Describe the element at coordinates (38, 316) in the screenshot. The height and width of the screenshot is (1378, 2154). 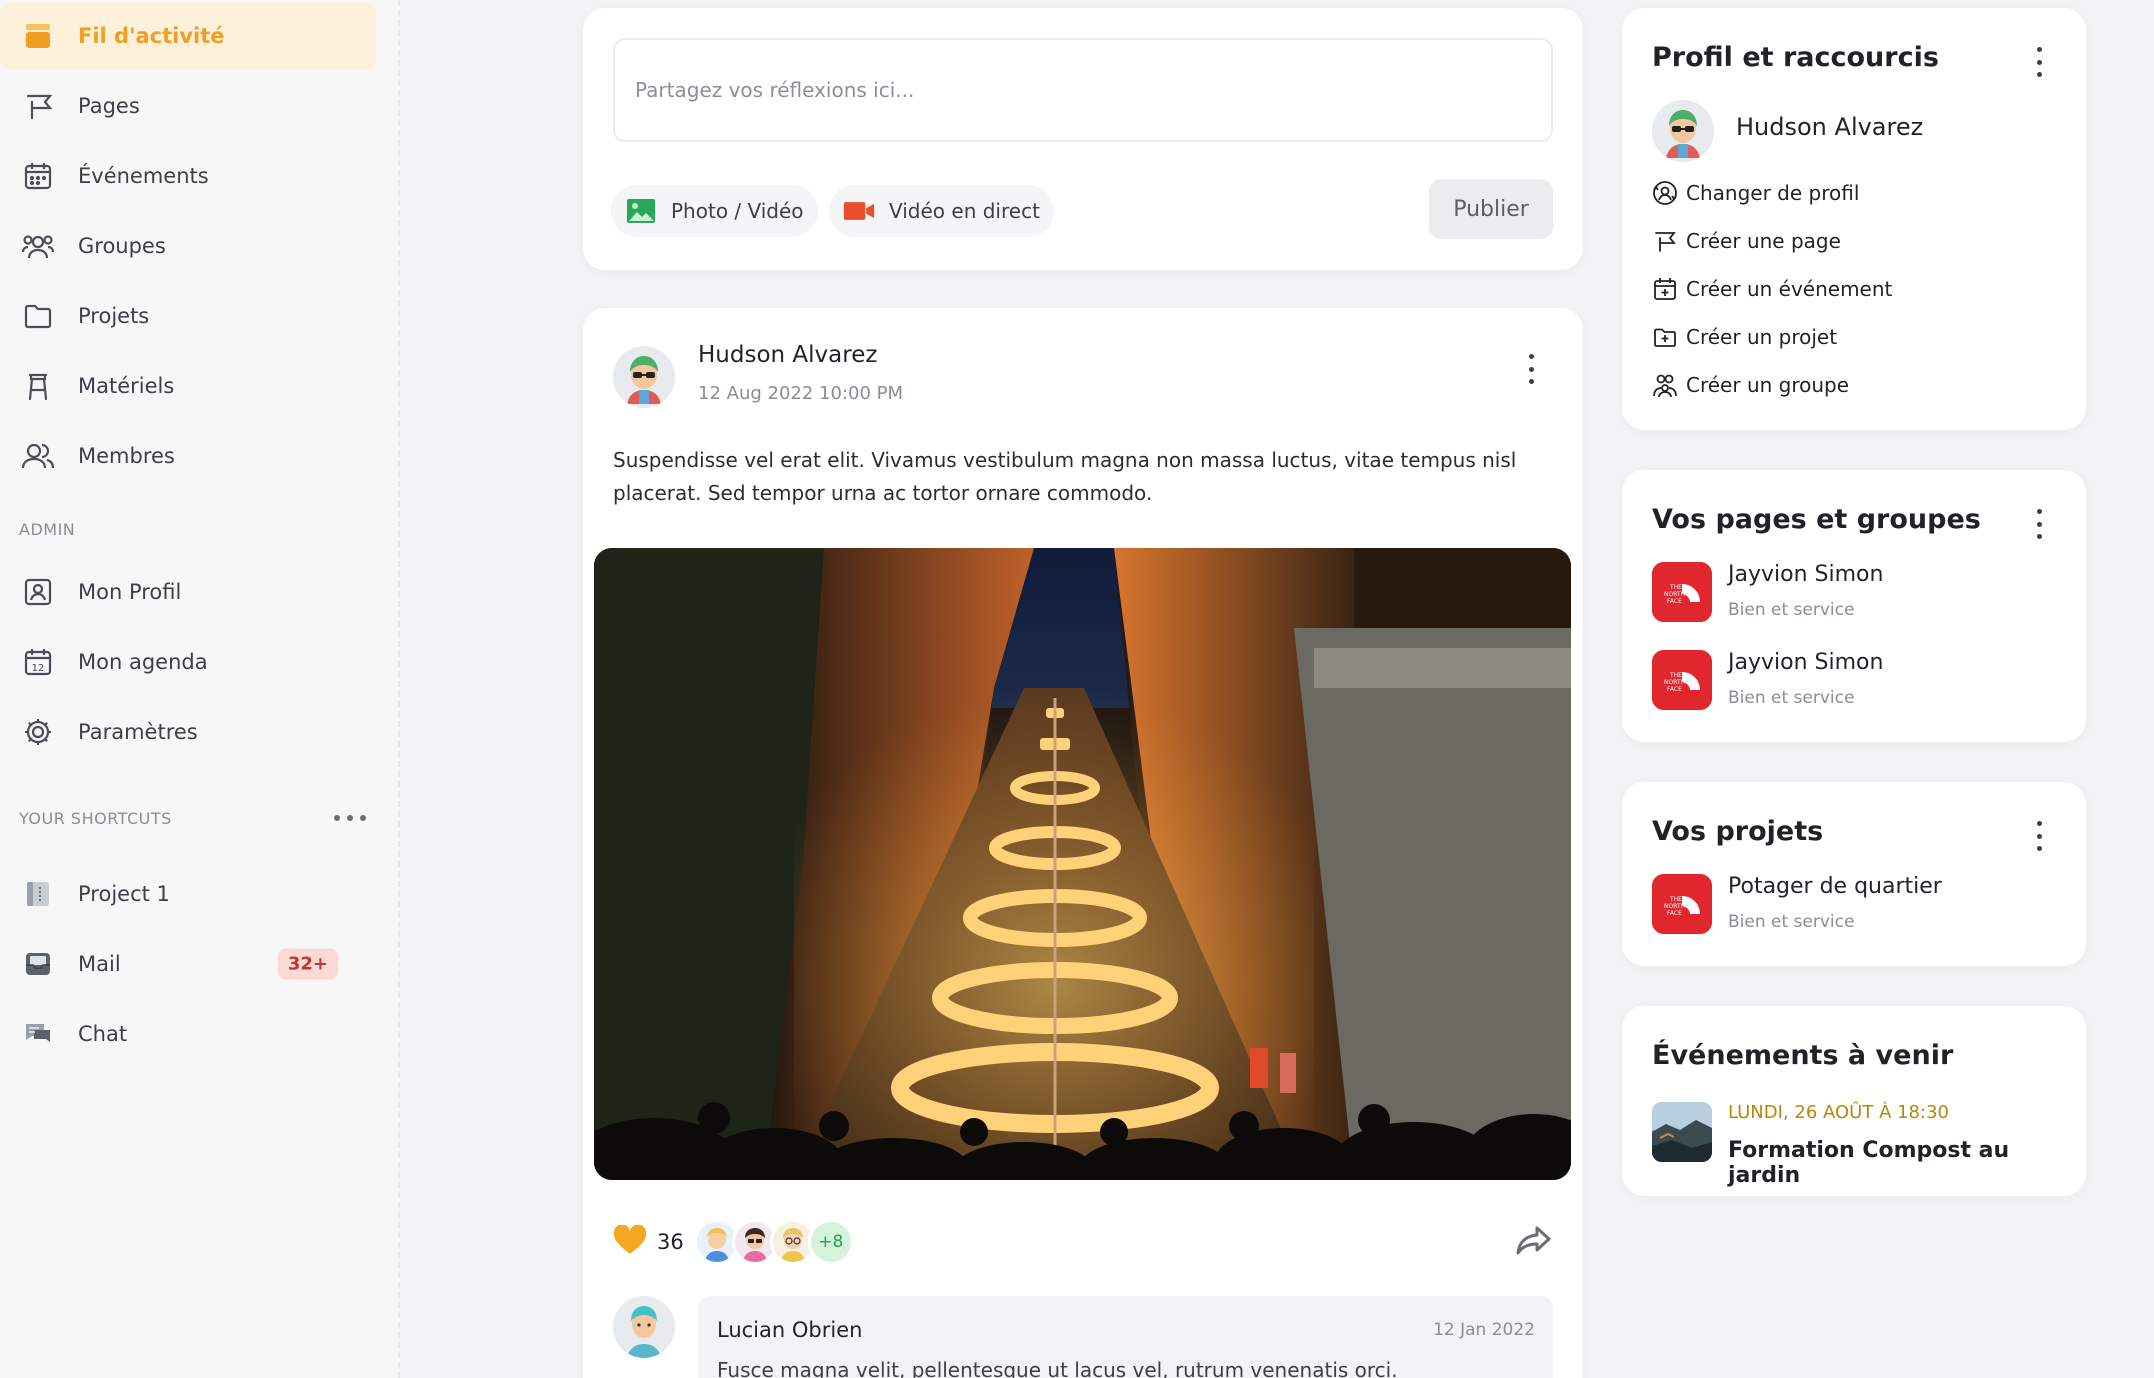
I see `folder-icon` at that location.